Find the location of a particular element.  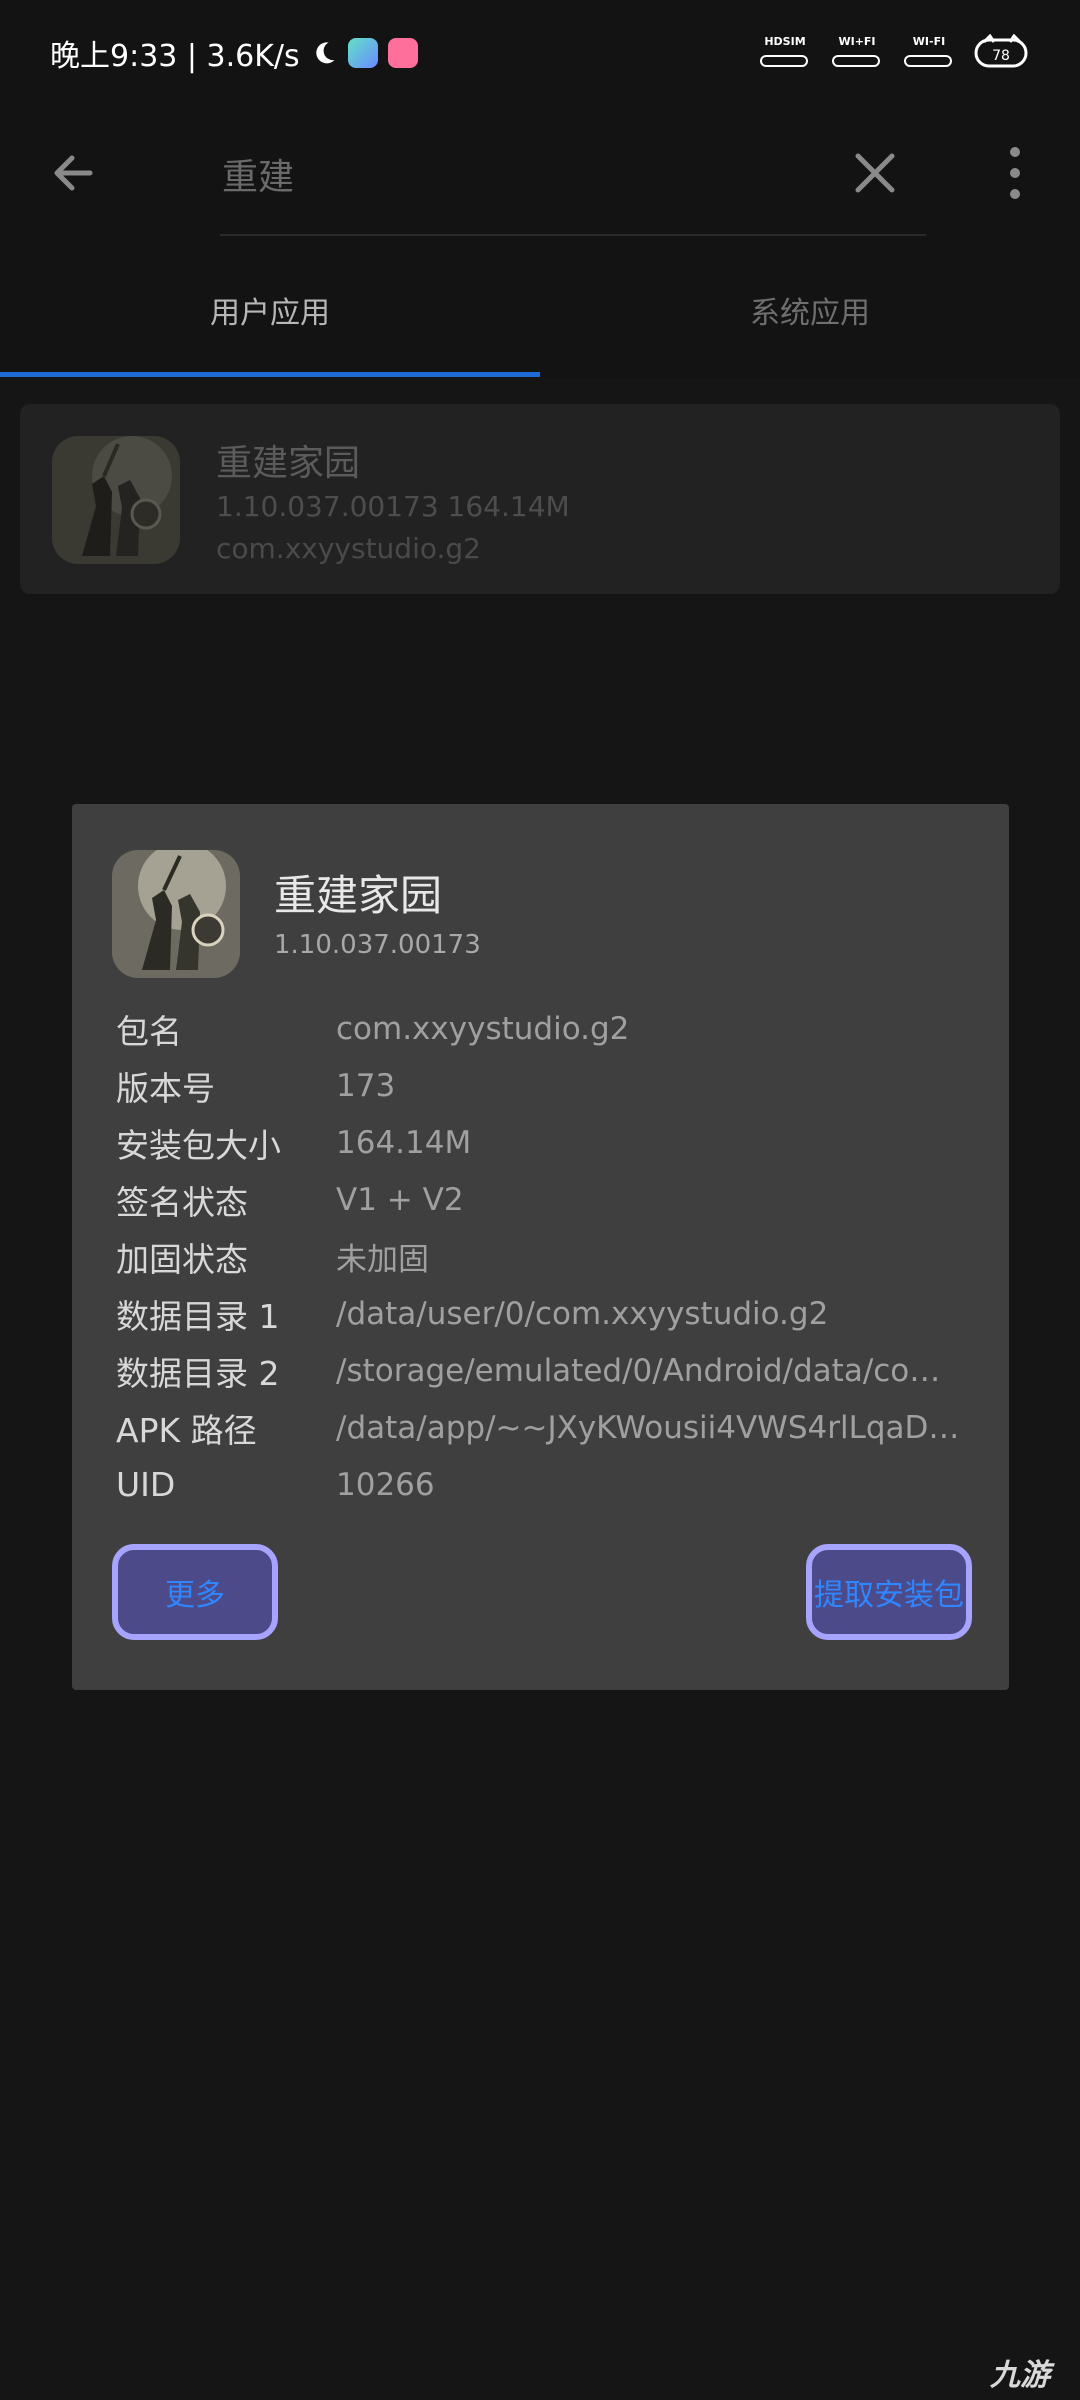

row-value: 10266 is located at coordinates (385, 1484).